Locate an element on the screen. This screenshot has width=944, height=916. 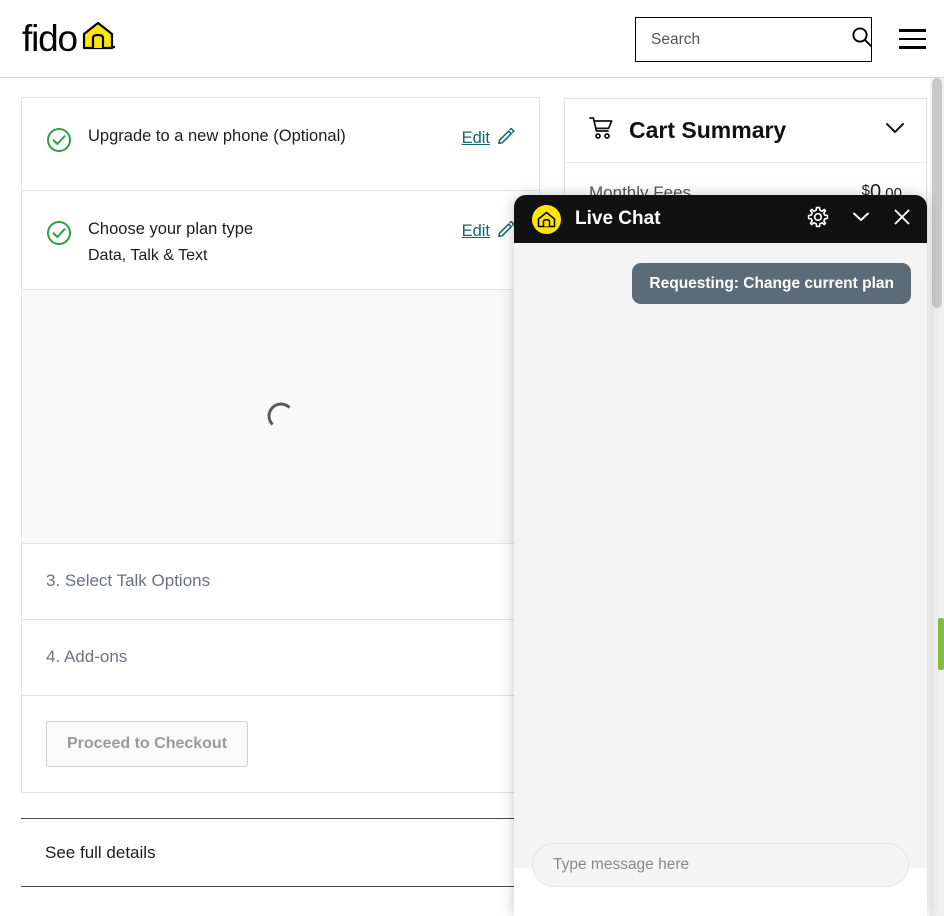
spinner-icon is located at coordinates (280, 416).